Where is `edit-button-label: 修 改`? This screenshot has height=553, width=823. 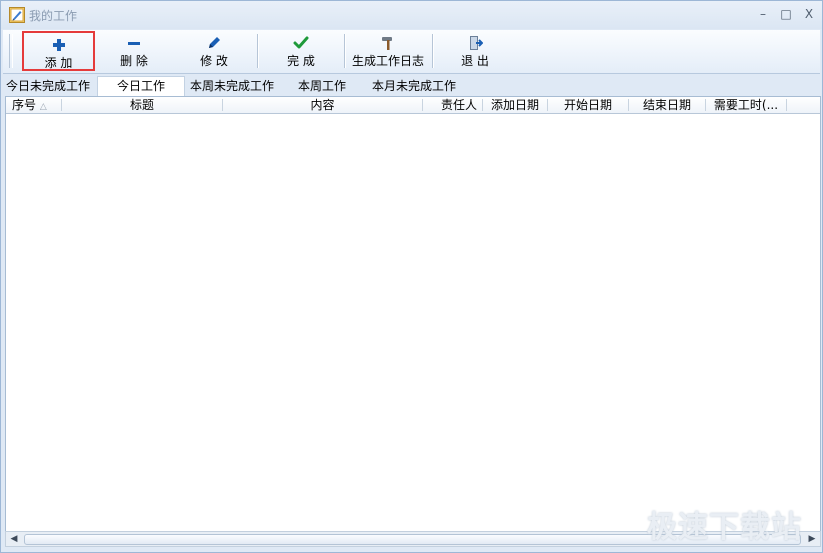 edit-button-label: 修 改 is located at coordinates (214, 61).